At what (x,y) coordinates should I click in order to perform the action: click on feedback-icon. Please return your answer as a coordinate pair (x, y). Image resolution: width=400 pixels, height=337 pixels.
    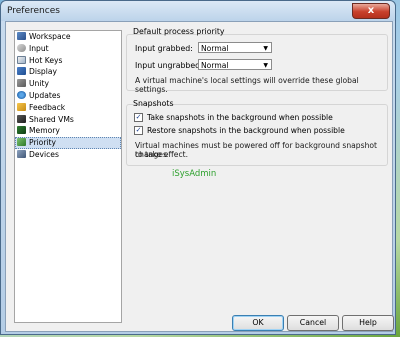
    Looking at the image, I should click on (21, 106).